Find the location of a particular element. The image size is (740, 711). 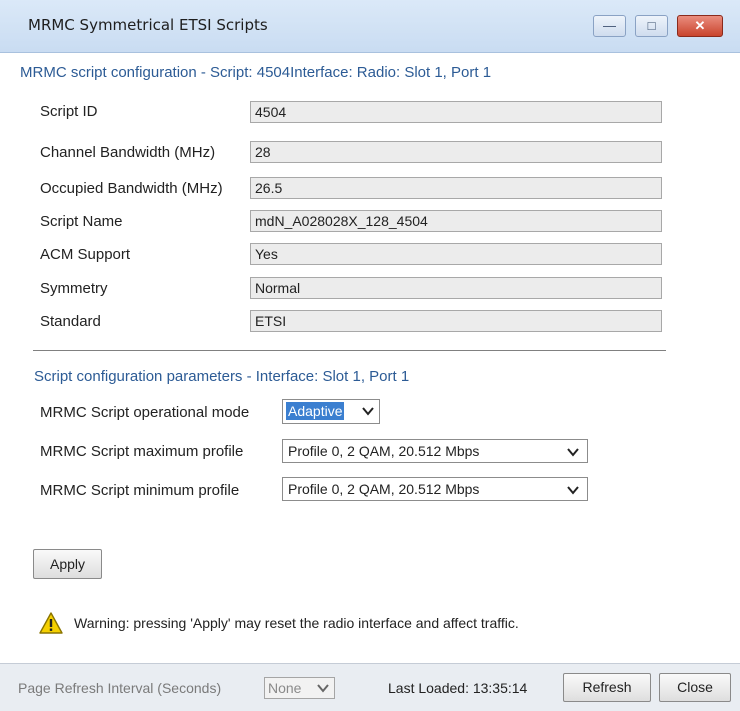

operational-mode-value: Adaptive is located at coordinates (315, 411).